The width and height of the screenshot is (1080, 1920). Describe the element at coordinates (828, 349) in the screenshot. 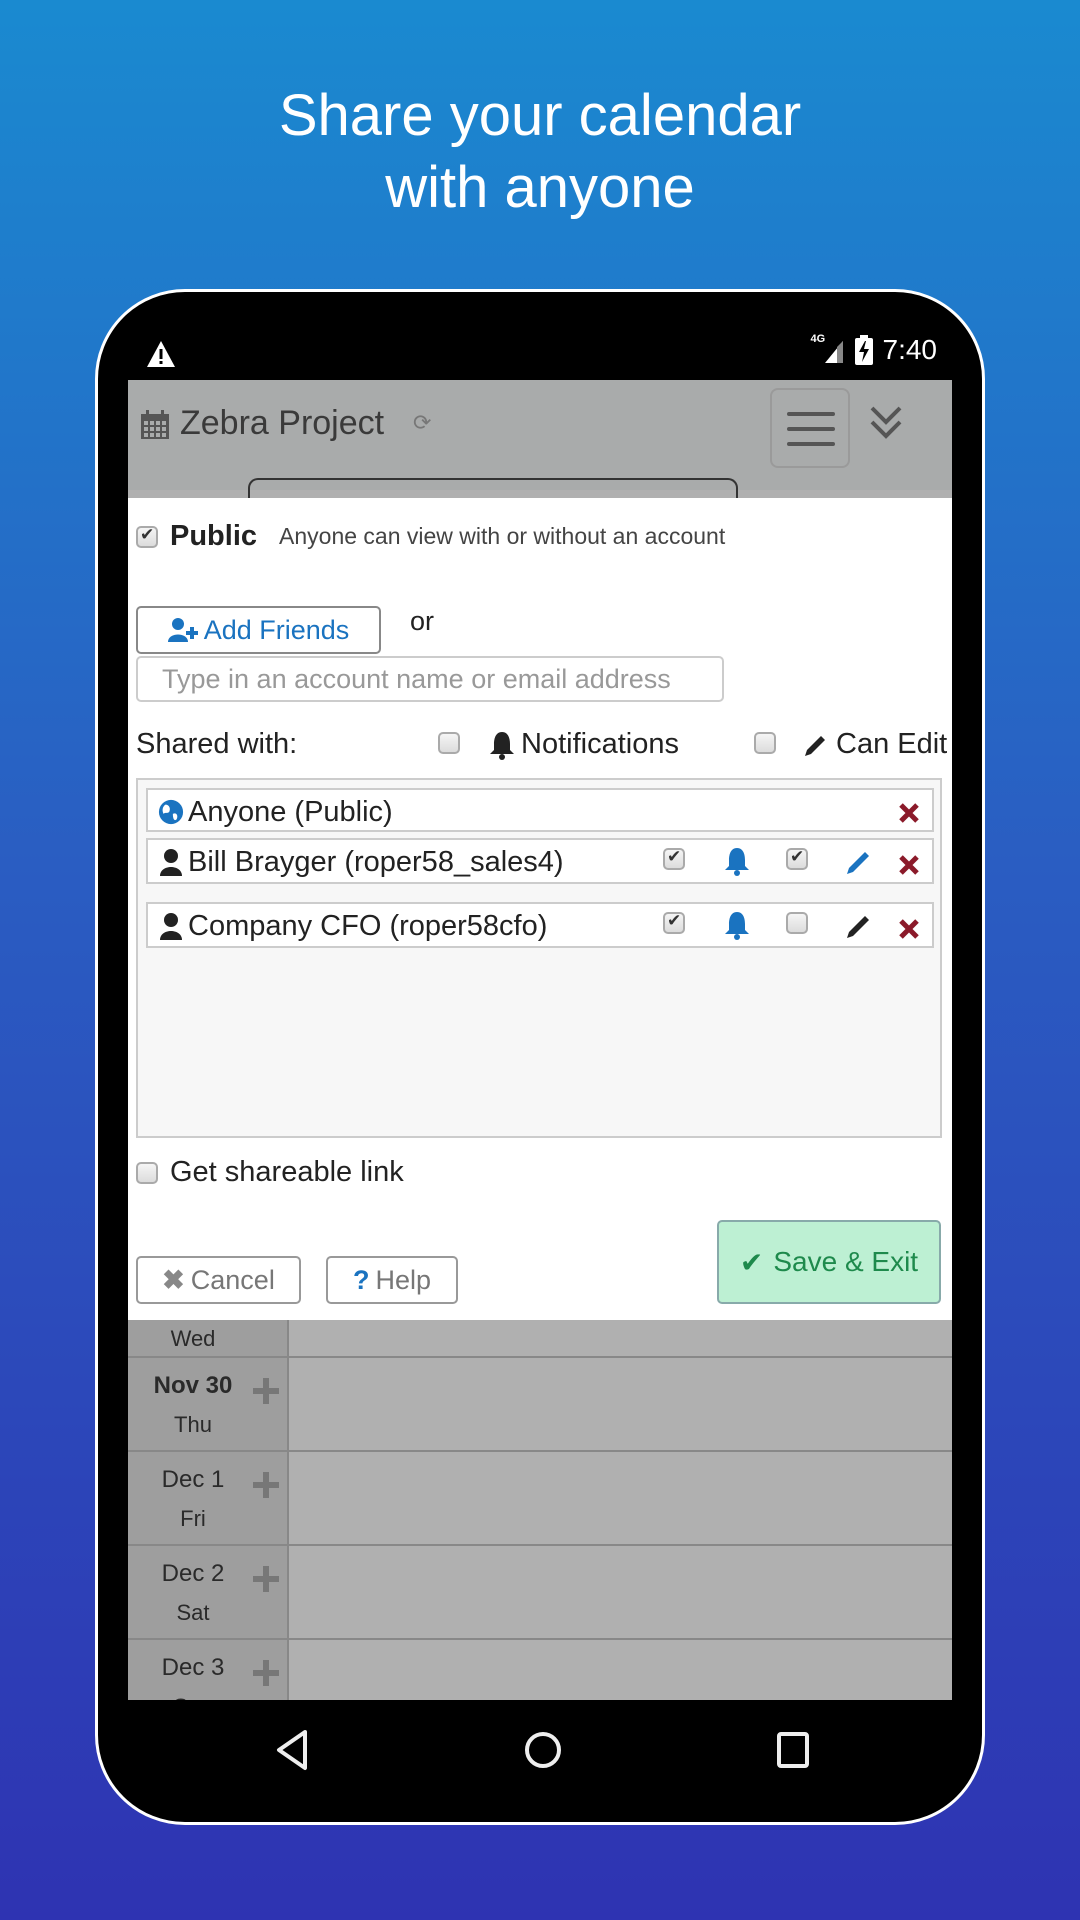

I see `signal-icon: 4G` at that location.